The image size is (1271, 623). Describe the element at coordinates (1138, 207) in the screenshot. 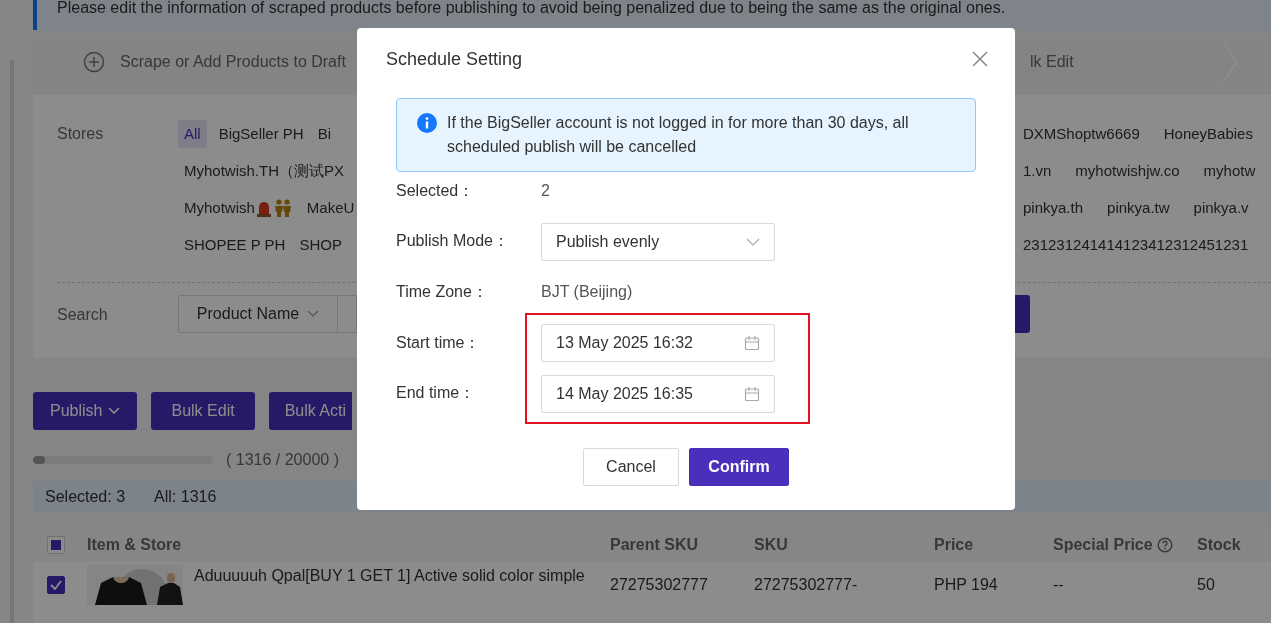

I see `store-option: pinkya.tw` at that location.